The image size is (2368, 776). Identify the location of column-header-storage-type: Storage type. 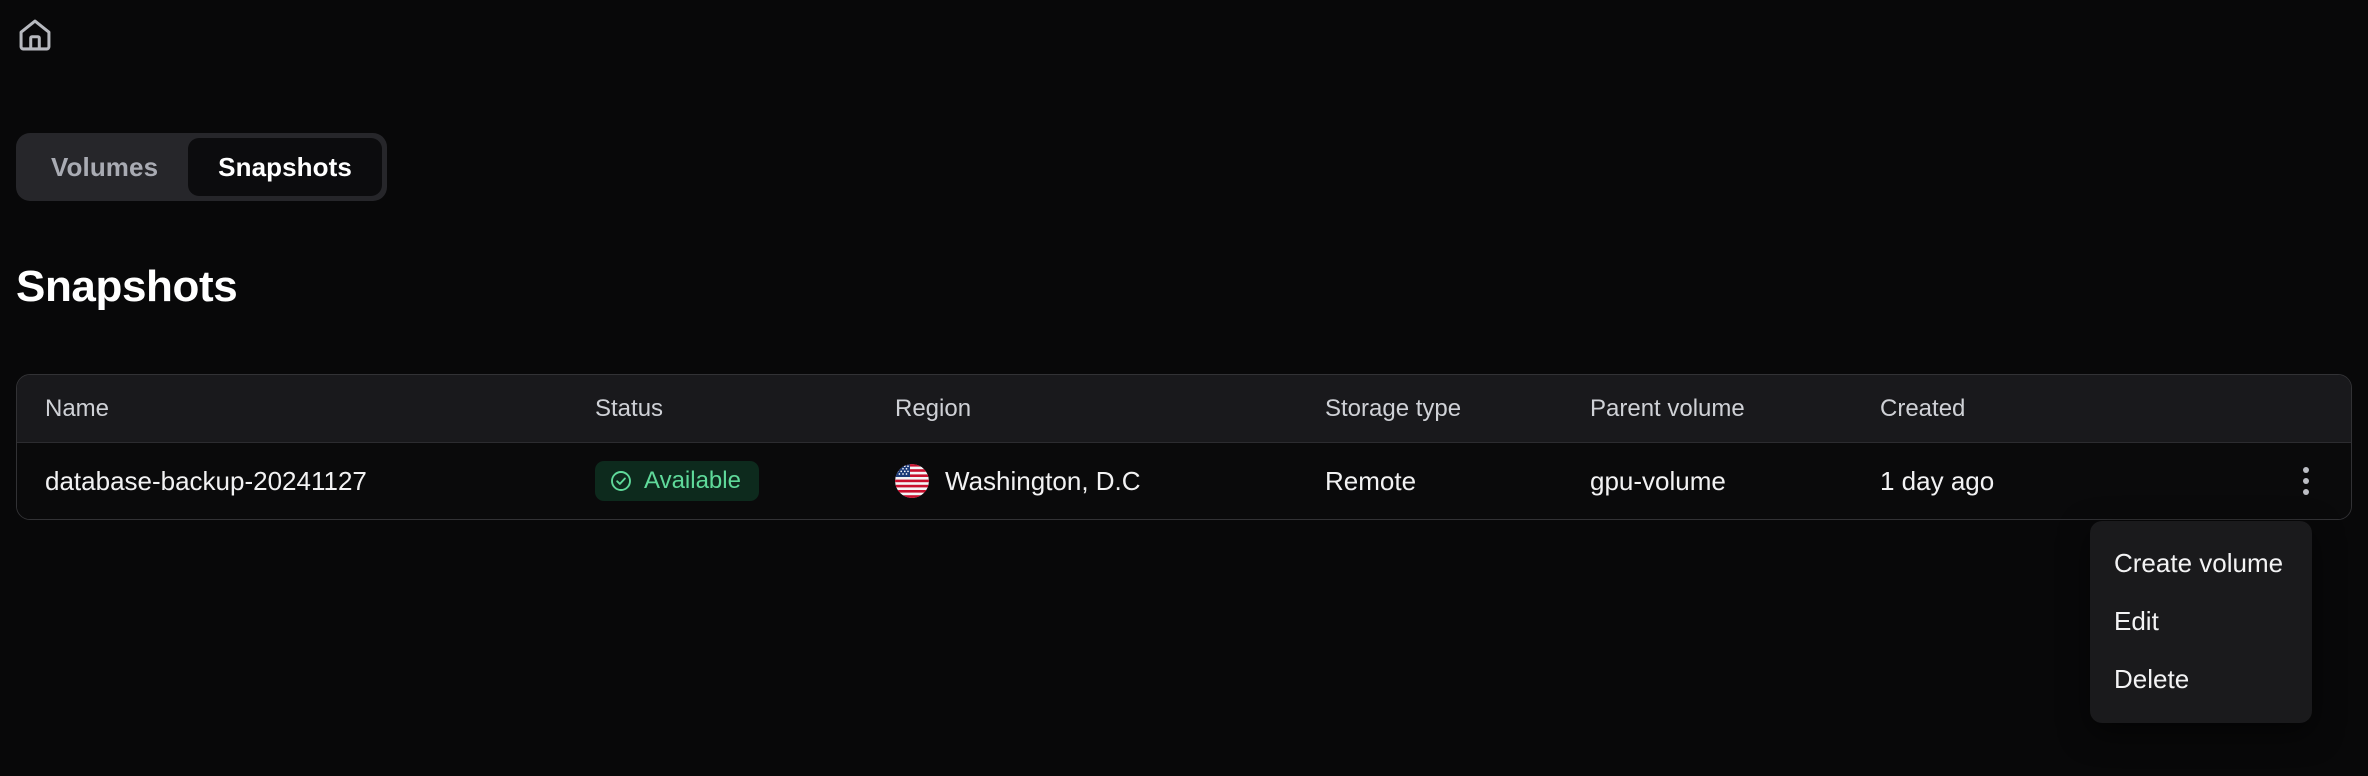
(1393, 408).